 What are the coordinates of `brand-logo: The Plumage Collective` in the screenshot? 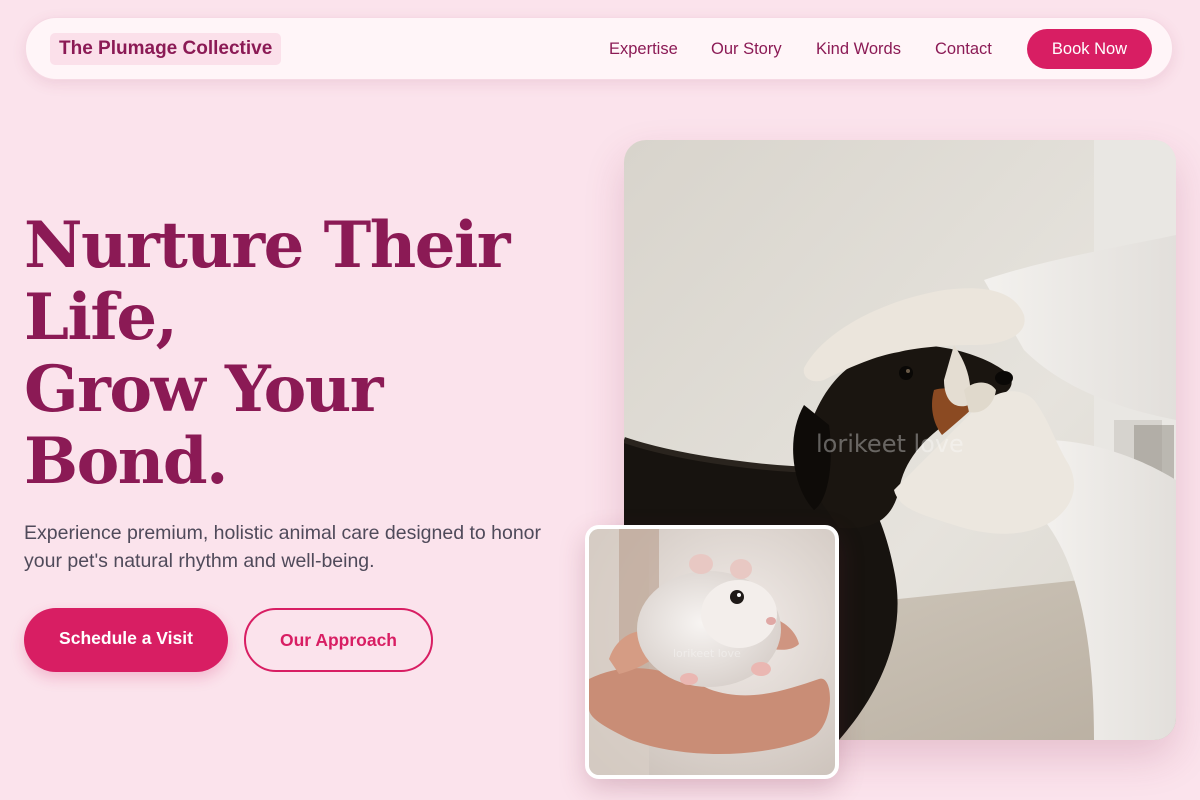 It's located at (166, 49).